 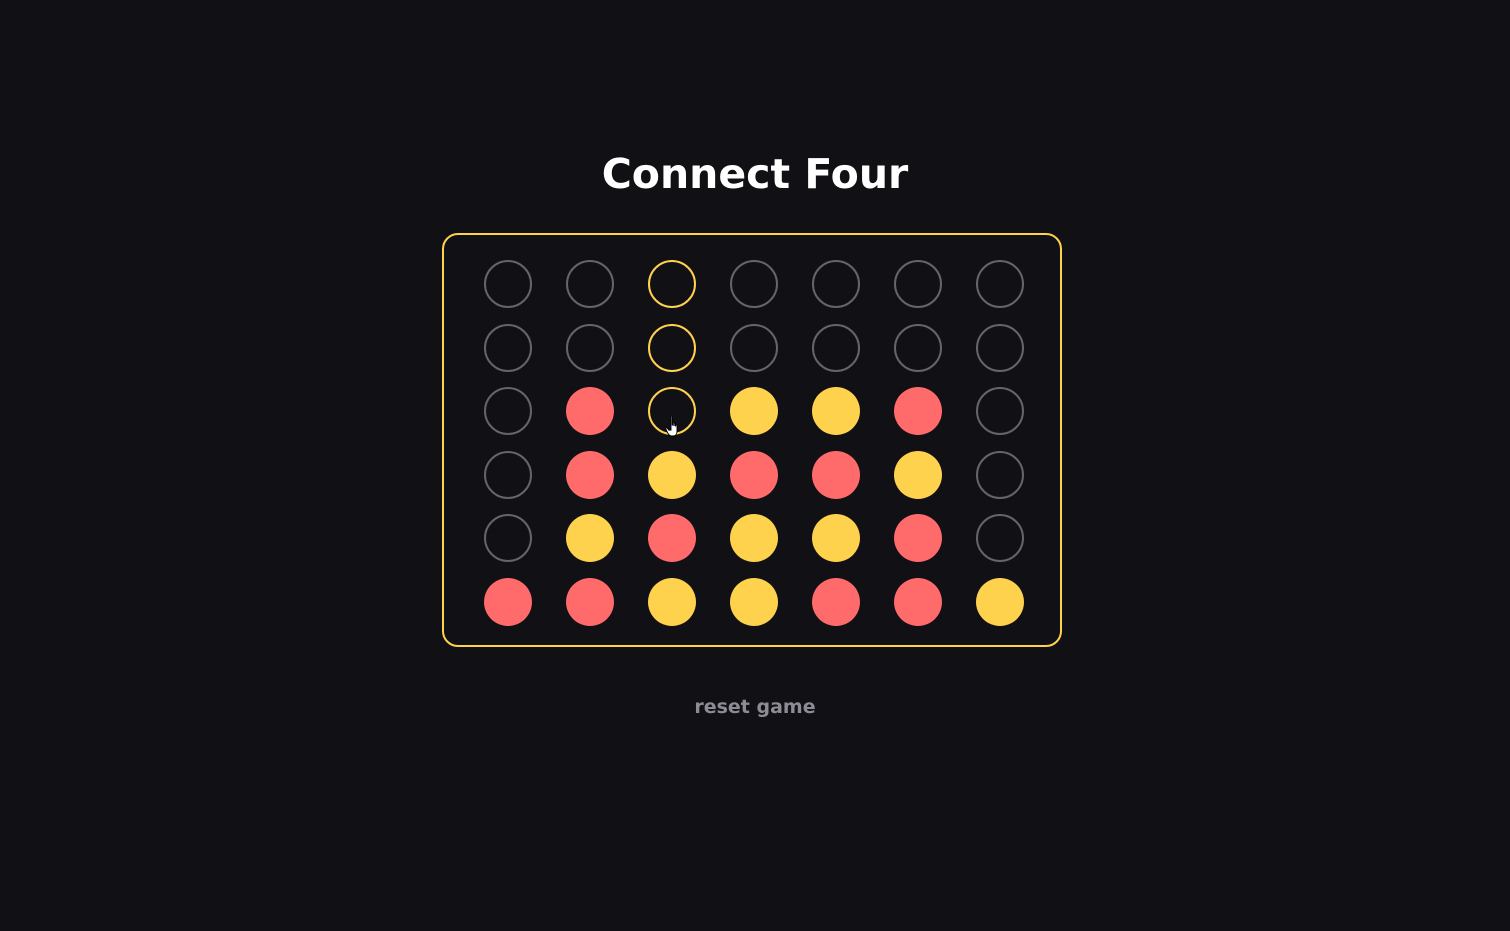 I want to click on reset-game-label: reset game, so click(x=755, y=707).